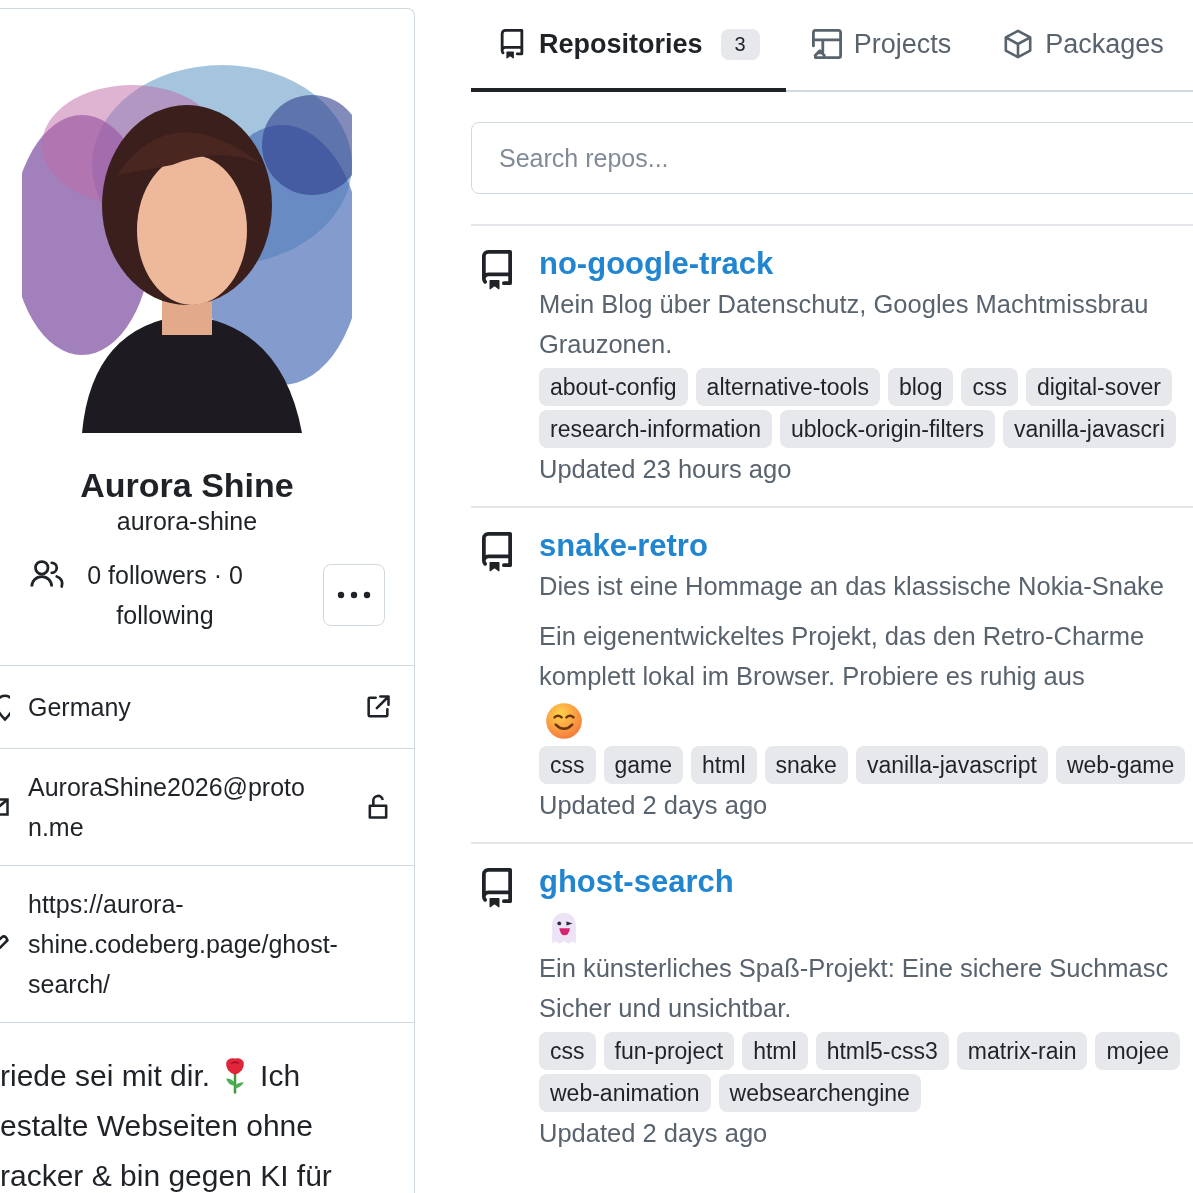 This screenshot has height=1193, width=1193. I want to click on repo-description: Sicher und unsichtbar., so click(666, 1008).